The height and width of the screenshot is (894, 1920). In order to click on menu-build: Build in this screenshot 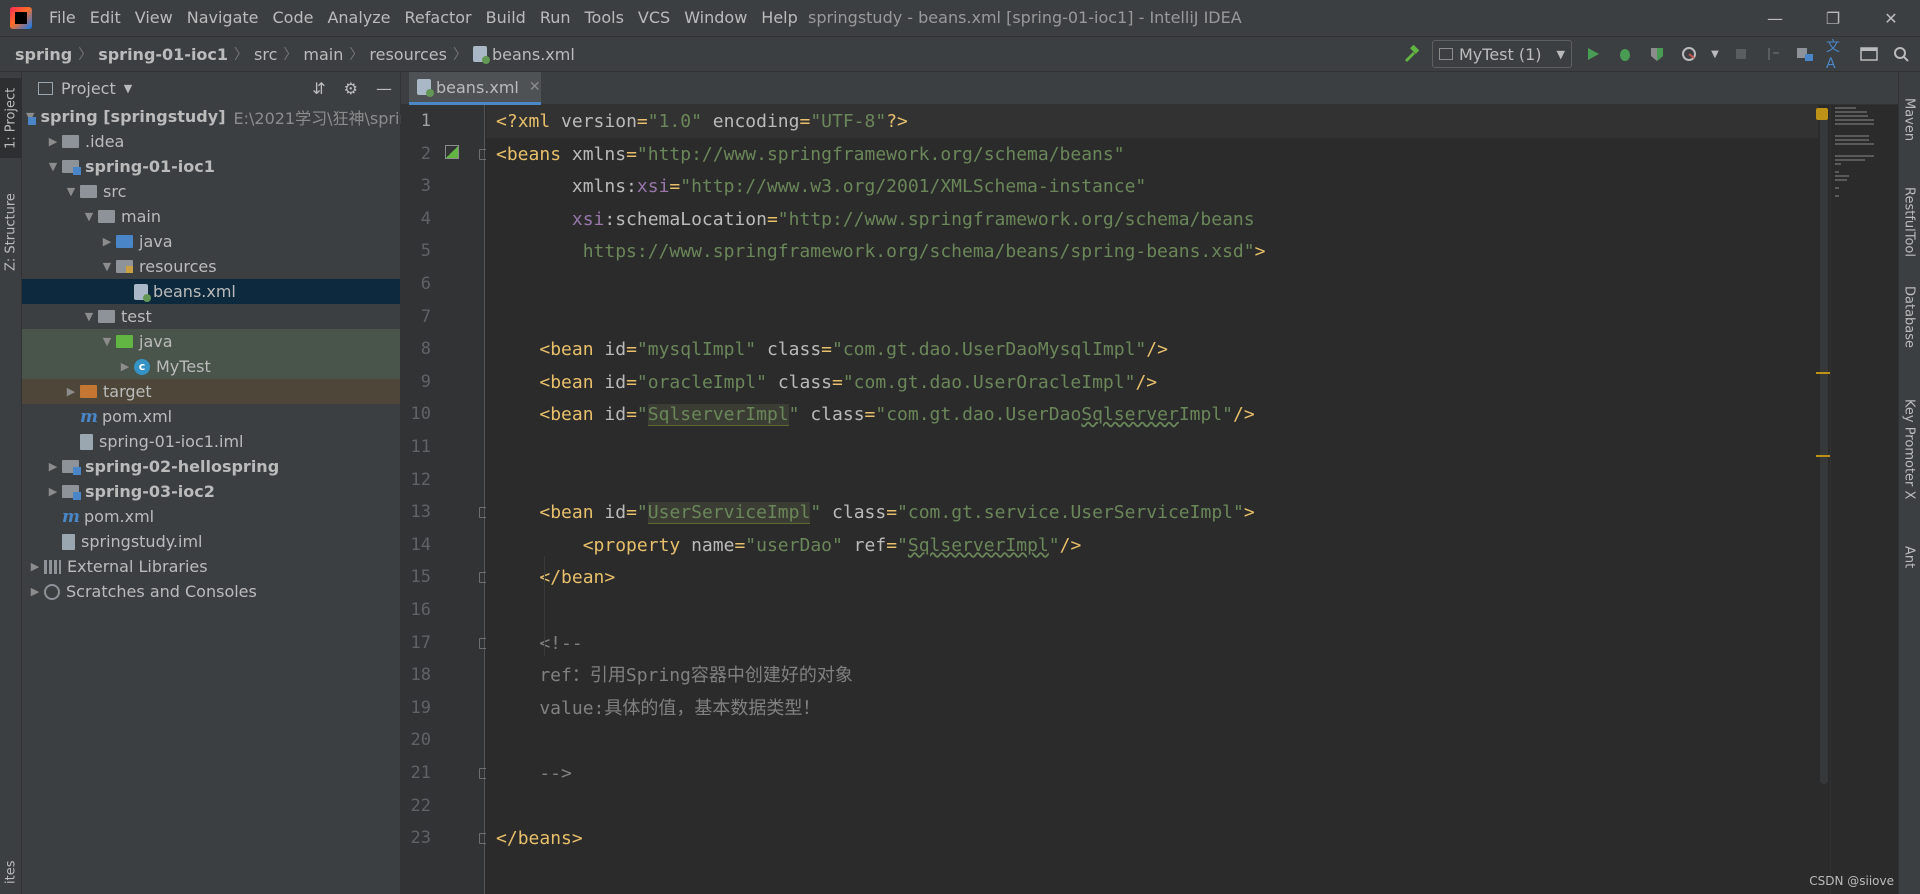, I will do `click(506, 18)`.